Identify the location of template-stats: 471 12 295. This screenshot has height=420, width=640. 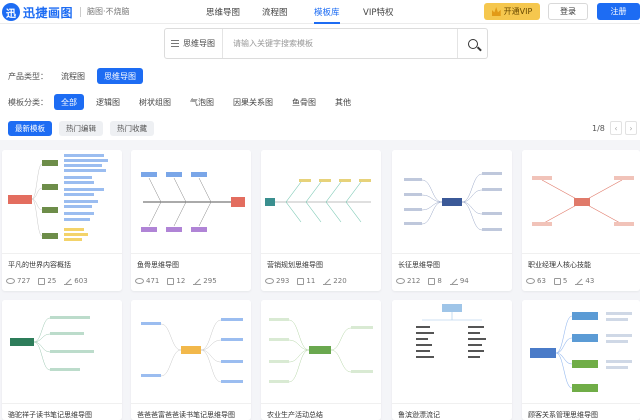
(180, 281).